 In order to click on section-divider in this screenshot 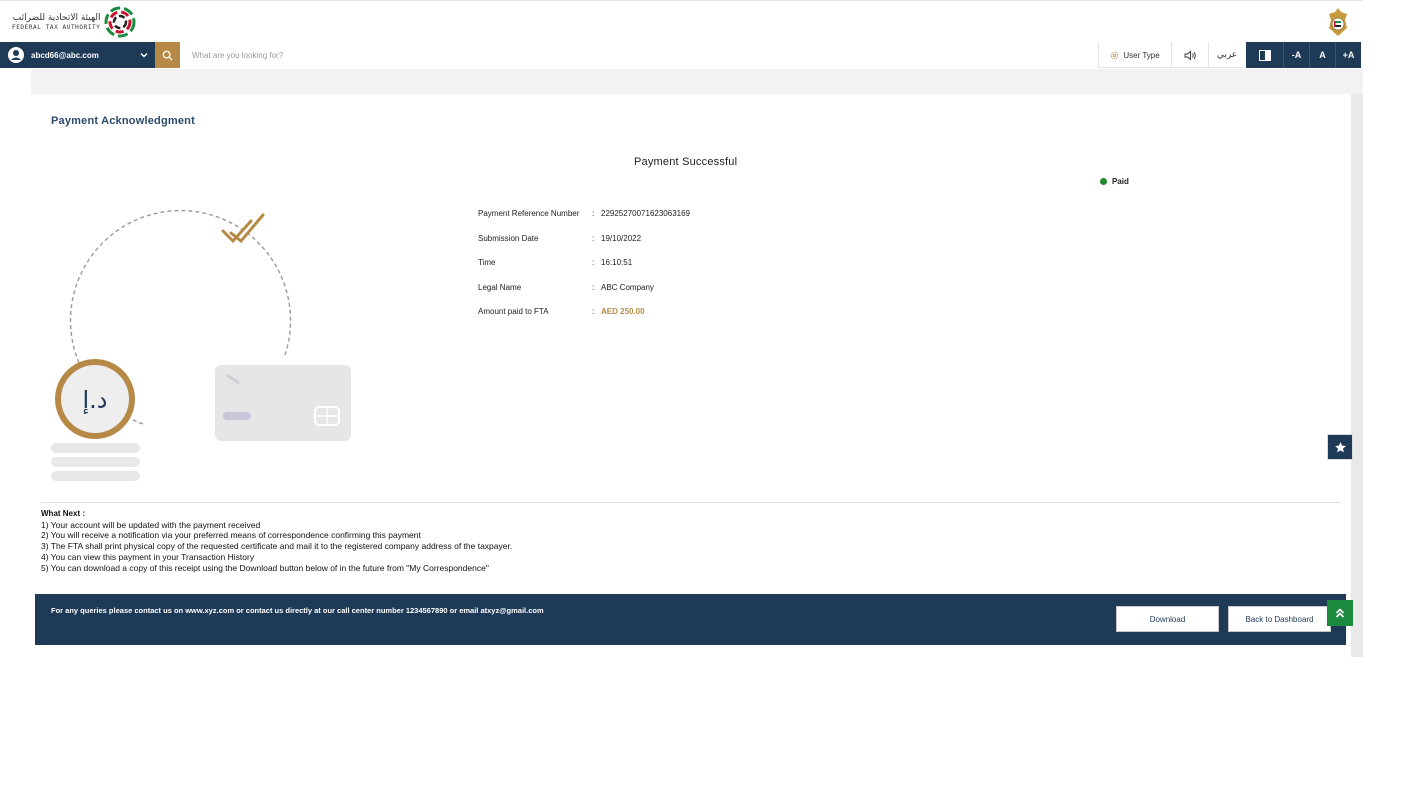, I will do `click(691, 502)`.